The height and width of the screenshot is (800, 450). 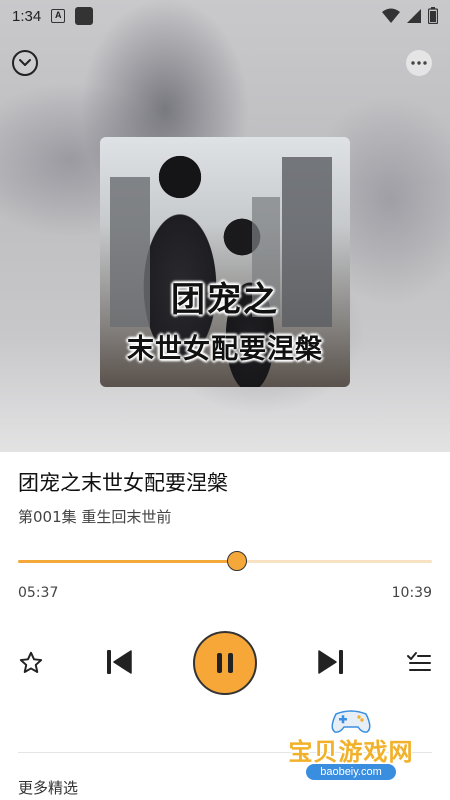 I want to click on collapse-player-button, so click(x=25, y=63).